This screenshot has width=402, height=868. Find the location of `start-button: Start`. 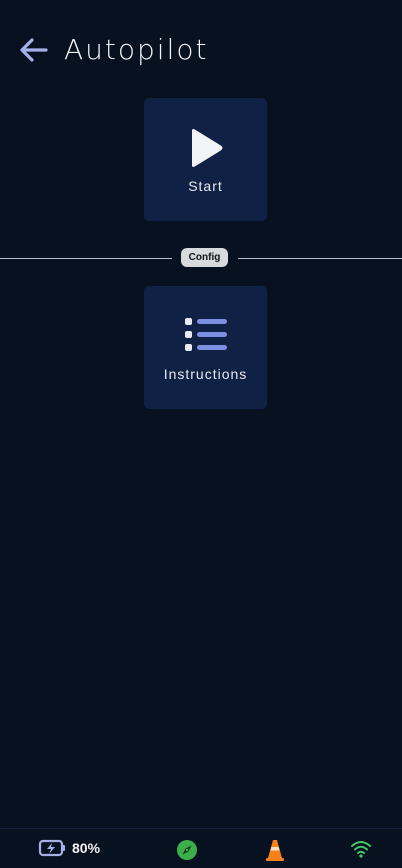

start-button: Start is located at coordinates (205, 159).